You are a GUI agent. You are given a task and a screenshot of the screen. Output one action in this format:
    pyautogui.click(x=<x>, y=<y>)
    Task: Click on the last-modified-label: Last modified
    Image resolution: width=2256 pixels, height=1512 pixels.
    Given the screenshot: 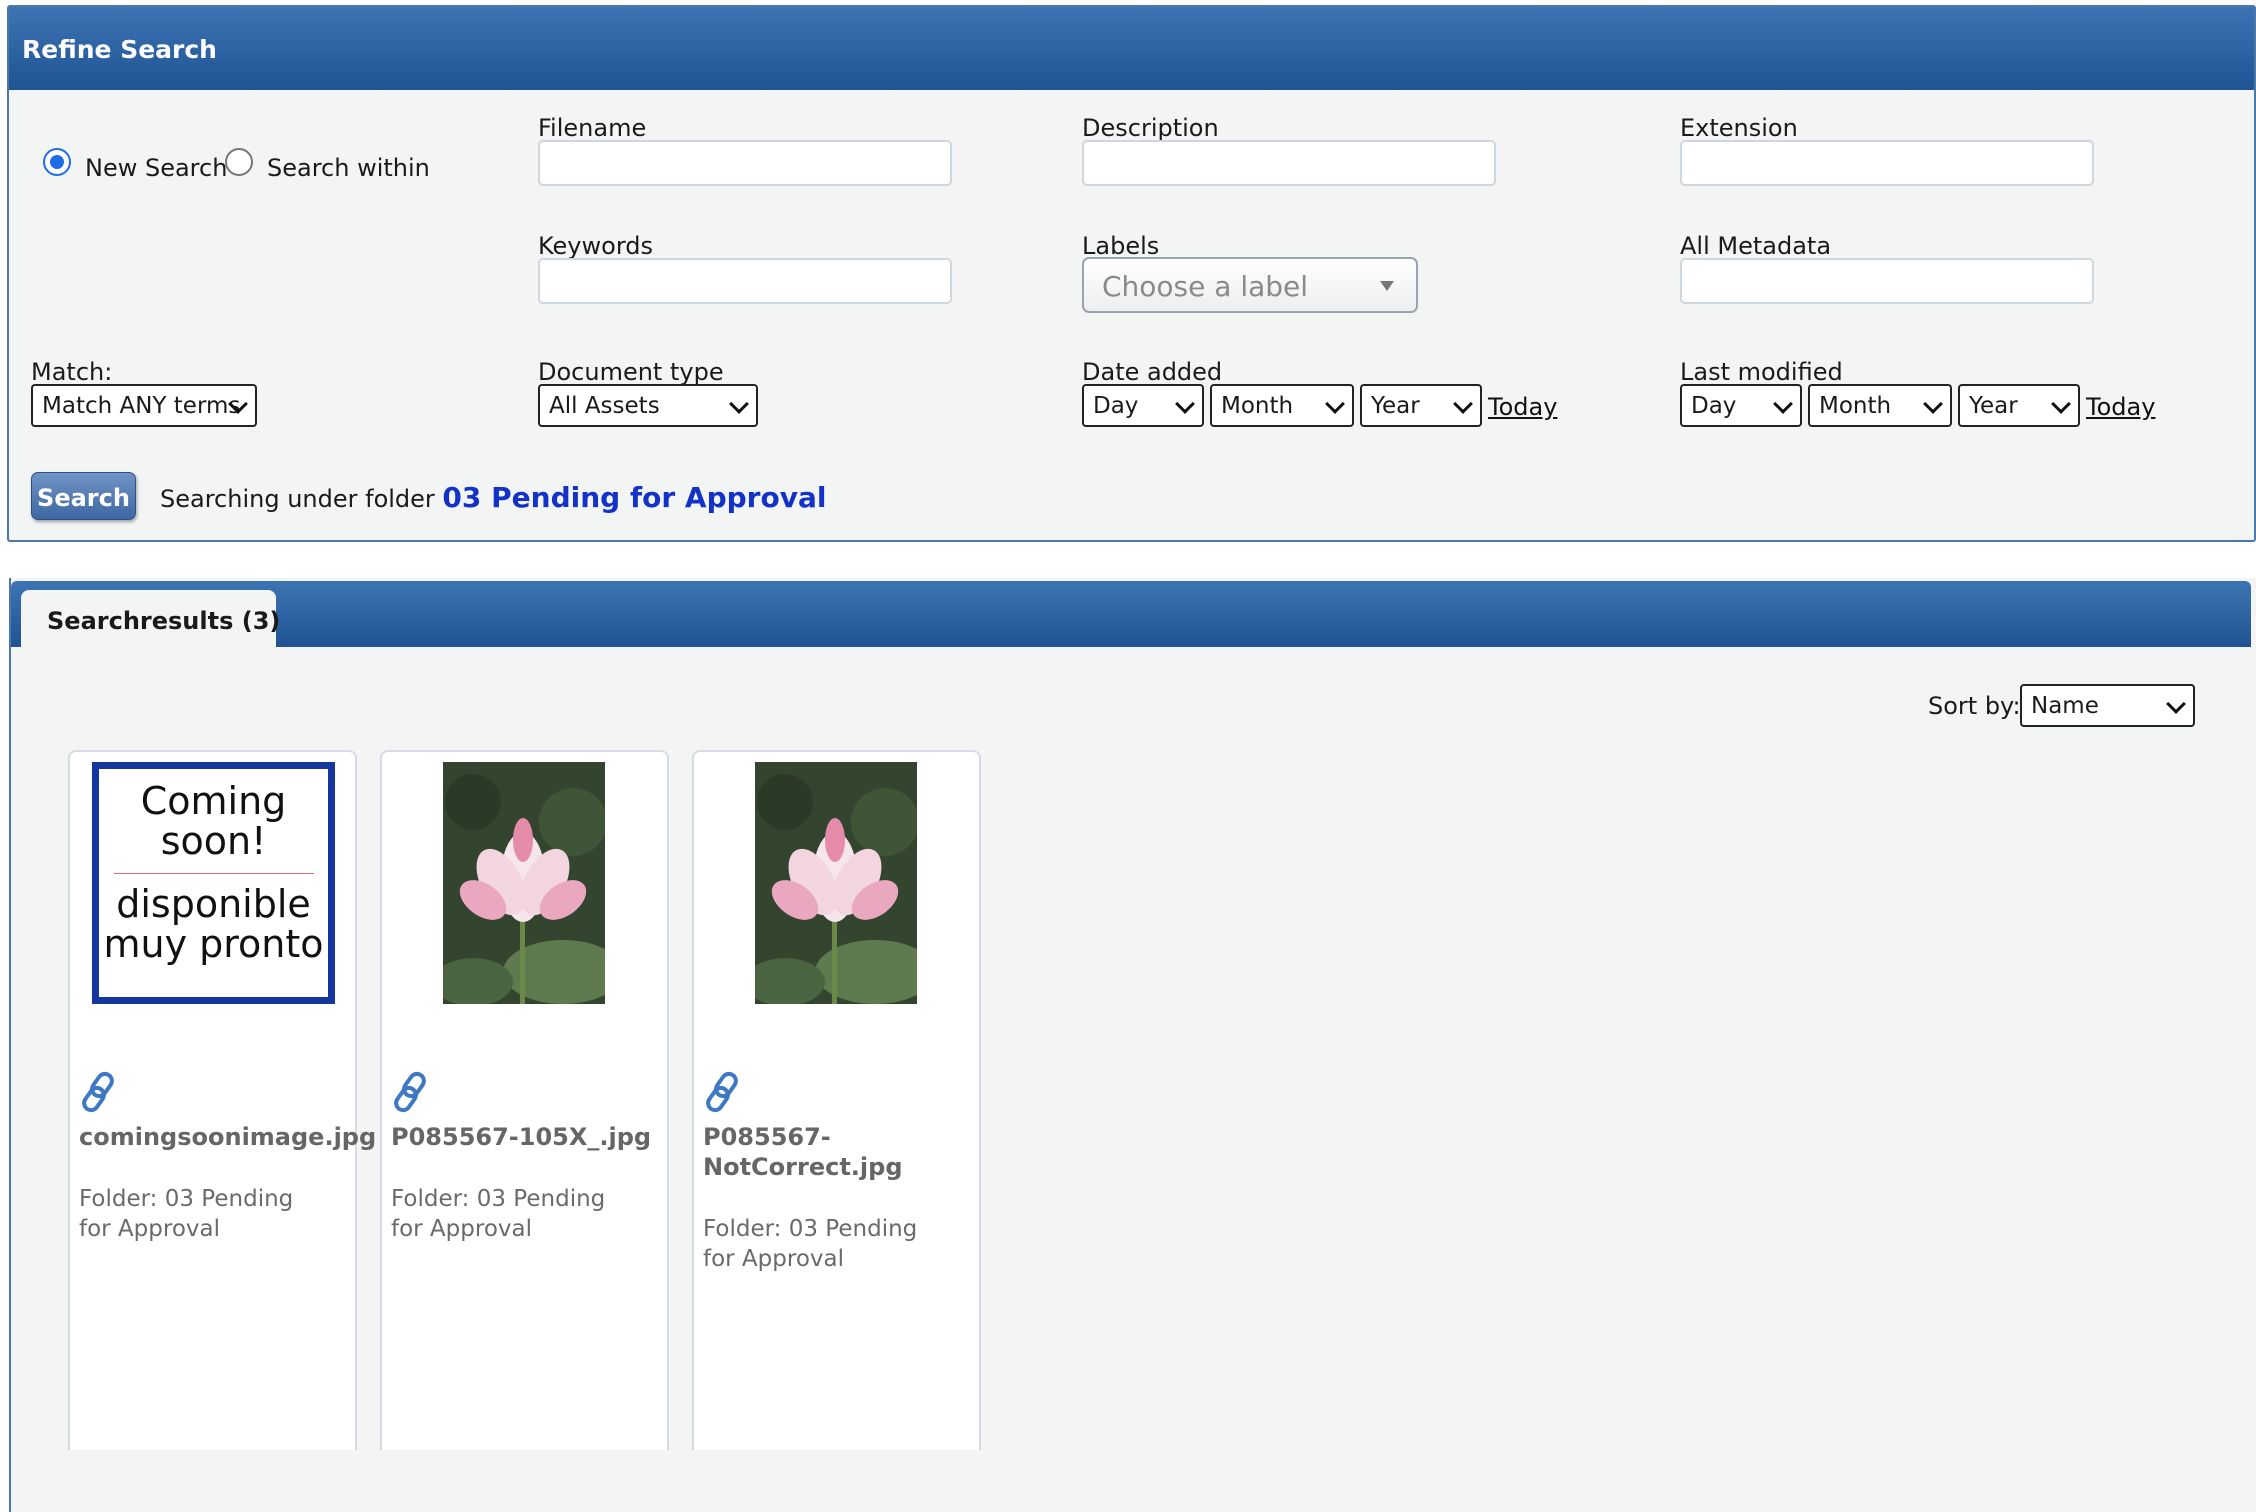 What is the action you would take?
    pyautogui.click(x=1761, y=372)
    